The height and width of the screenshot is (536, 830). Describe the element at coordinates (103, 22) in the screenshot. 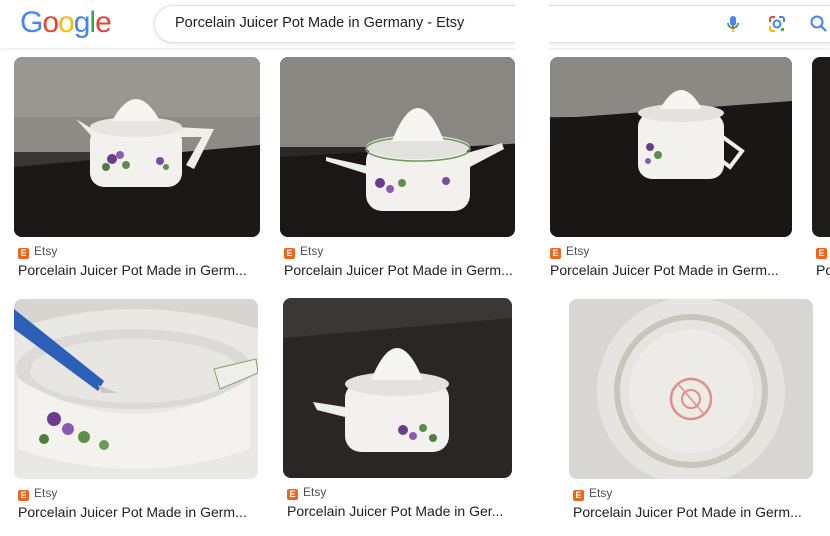

I see `logo-letter: e` at that location.